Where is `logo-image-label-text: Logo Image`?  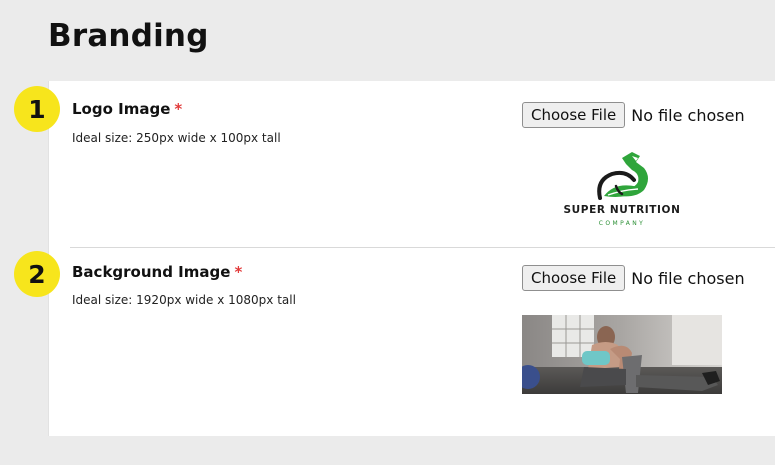
logo-image-label-text: Logo Image is located at coordinates (121, 109).